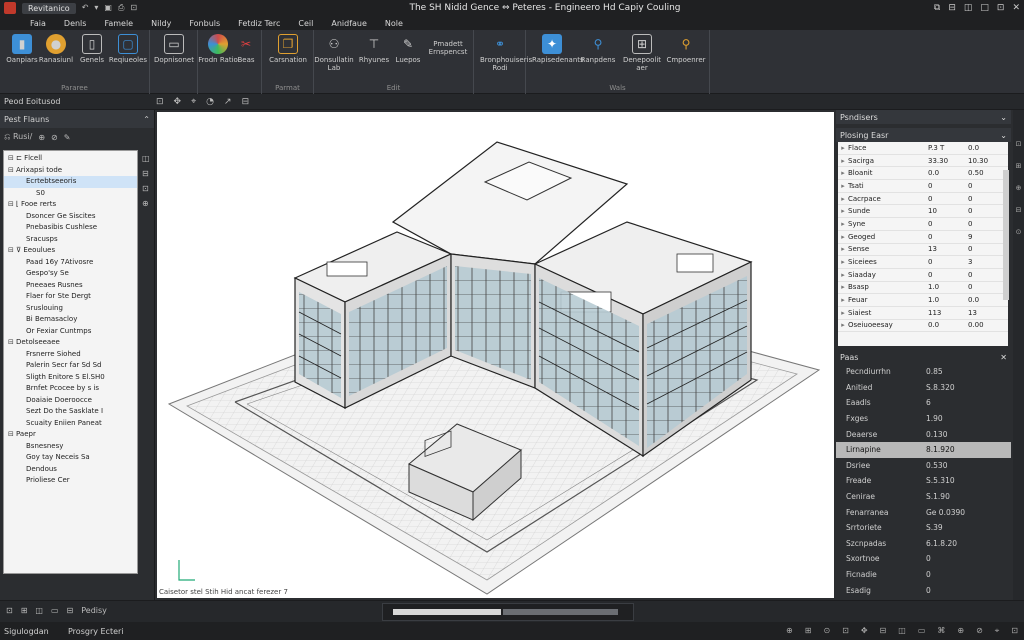  What do you see at coordinates (902, 631) in the screenshot?
I see `status-tool-icon: ◫` at bounding box center [902, 631].